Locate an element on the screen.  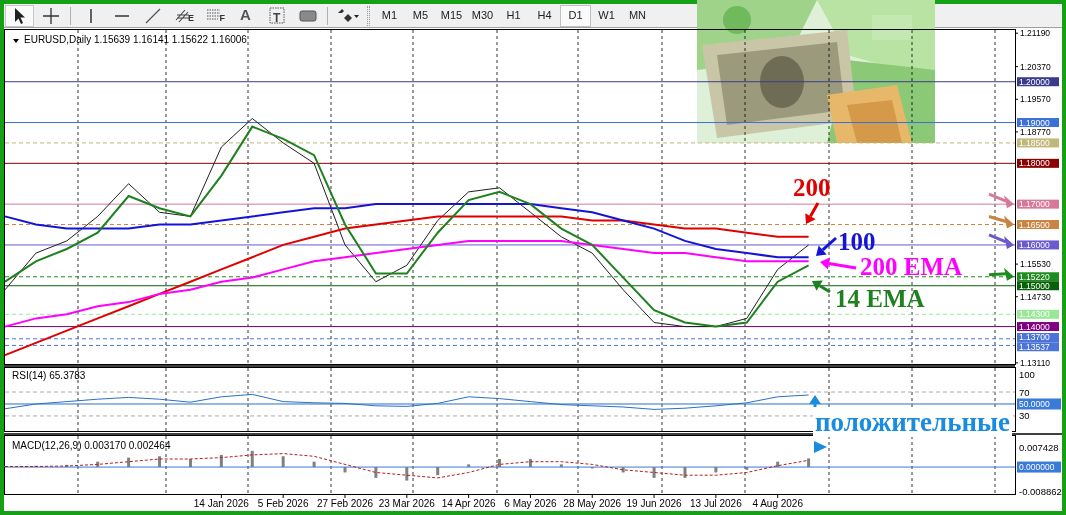
price-axis-label: 1.14730 is located at coordinates (1035, 296).